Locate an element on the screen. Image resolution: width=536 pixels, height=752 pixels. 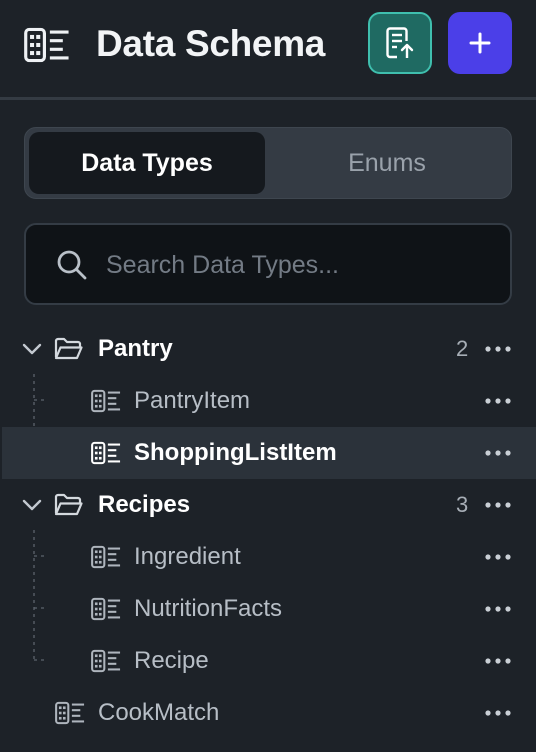
folder-row-recipes: Recipes 3 is located at coordinates (268, 505).